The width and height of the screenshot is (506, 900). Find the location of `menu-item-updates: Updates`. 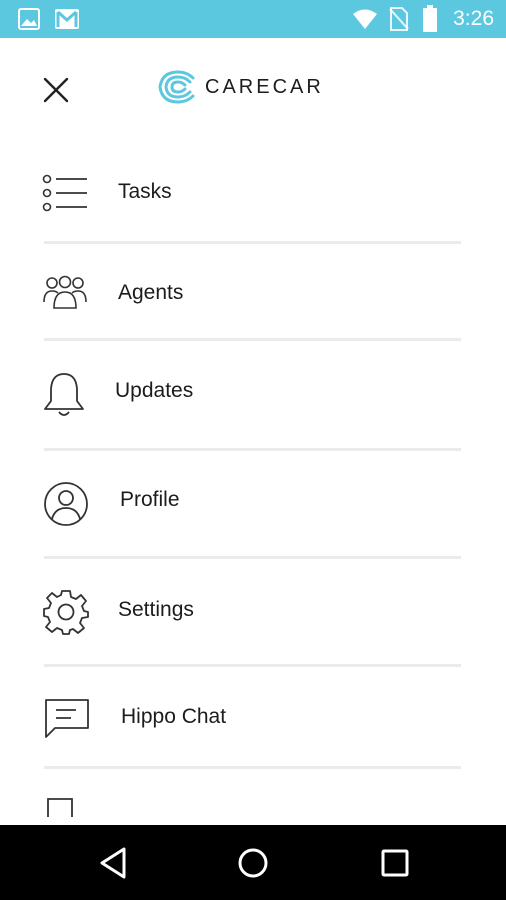

menu-item-updates: Updates is located at coordinates (253, 394).